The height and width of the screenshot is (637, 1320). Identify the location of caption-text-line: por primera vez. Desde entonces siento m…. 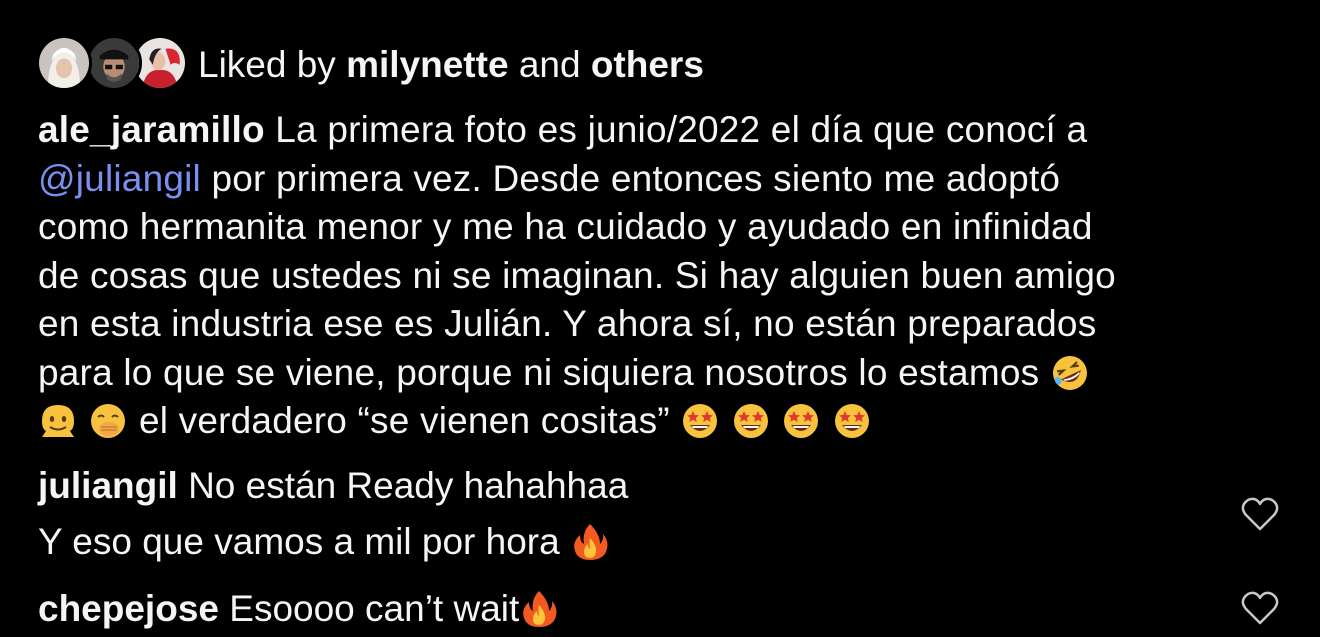
(636, 178).